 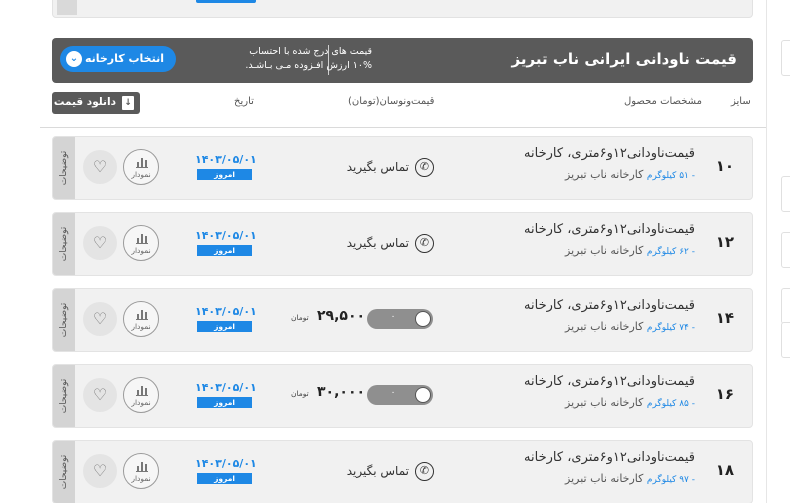 What do you see at coordinates (724, 318) in the screenshot?
I see `row-size: ۱۴` at bounding box center [724, 318].